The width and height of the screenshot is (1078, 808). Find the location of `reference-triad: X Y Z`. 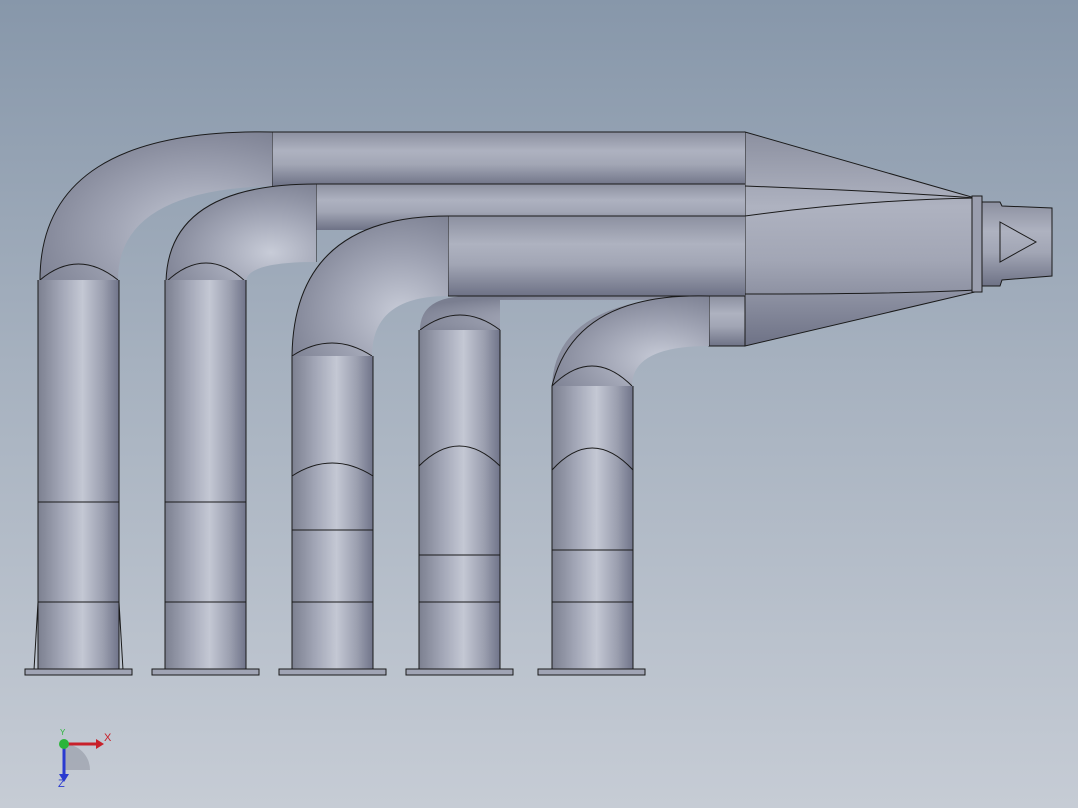

reference-triad: X Y Z is located at coordinates (87, 759).